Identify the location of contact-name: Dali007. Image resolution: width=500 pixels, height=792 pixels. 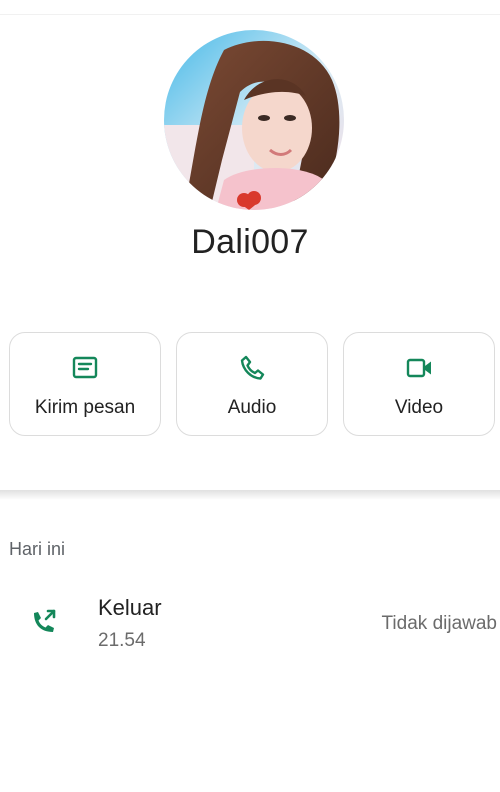
(250, 242).